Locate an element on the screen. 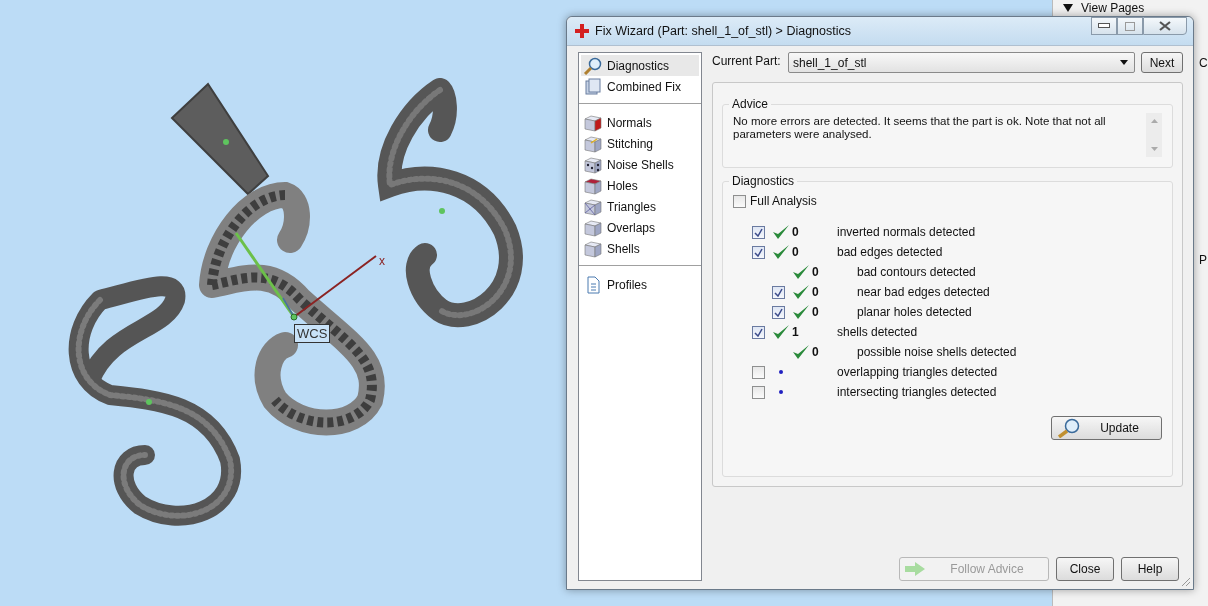 Image resolution: width=1208 pixels, height=606 pixels. diagnostic-label: near bad edges detected is located at coordinates (923, 292).